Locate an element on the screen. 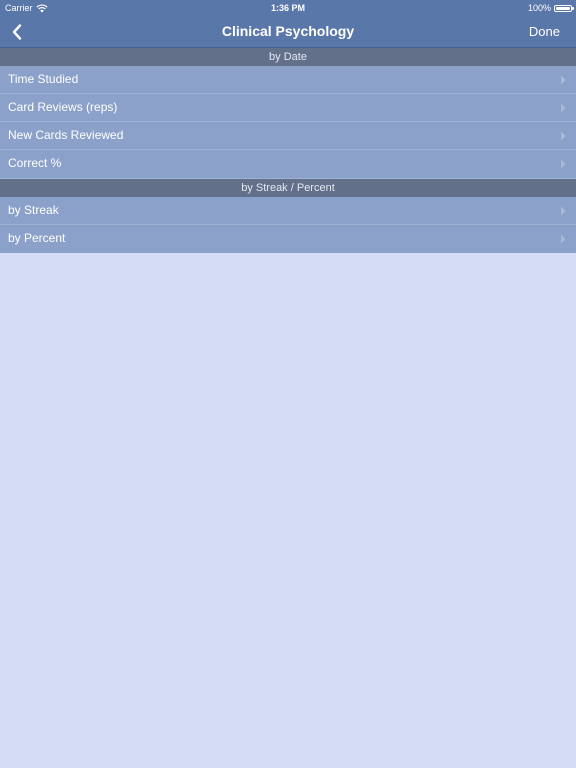 The image size is (576, 768). battery-label: 100% is located at coordinates (539, 8).